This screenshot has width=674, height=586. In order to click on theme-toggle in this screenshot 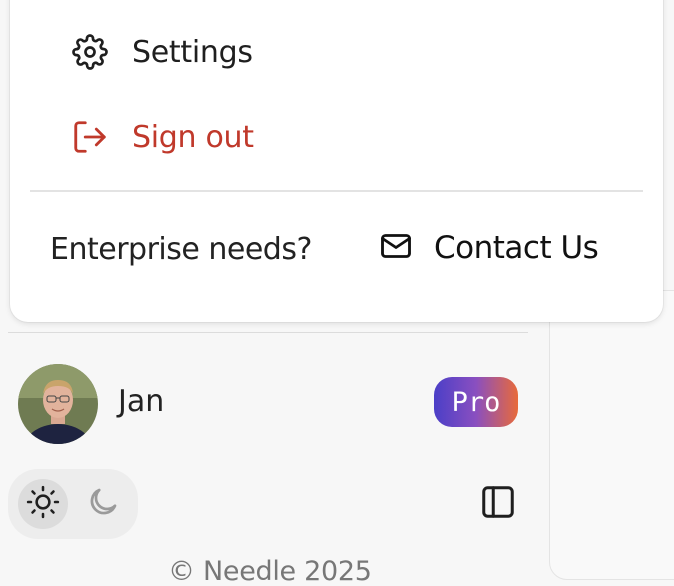, I will do `click(73, 504)`.